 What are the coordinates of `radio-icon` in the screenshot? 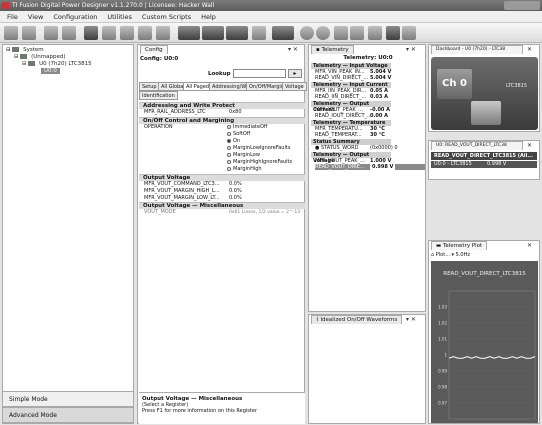 It's located at (229, 161).